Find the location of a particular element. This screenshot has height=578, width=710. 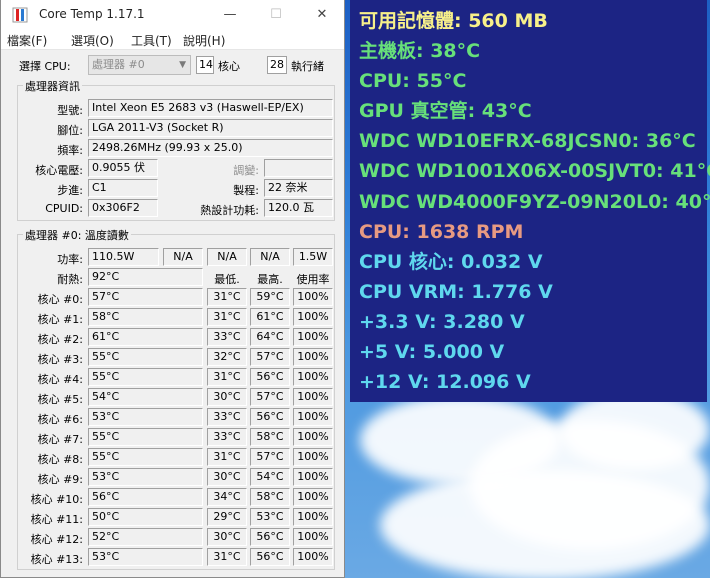

lithography-value: 22 奈米 is located at coordinates (298, 188).